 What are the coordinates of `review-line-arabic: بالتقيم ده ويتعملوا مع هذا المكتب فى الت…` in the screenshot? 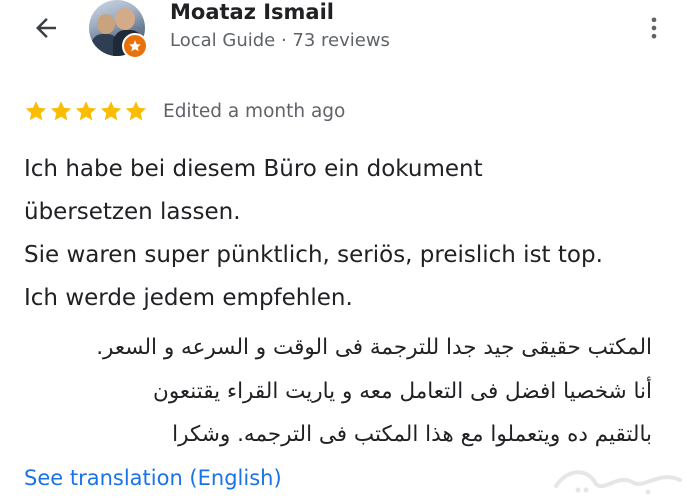 It's located at (412, 434).